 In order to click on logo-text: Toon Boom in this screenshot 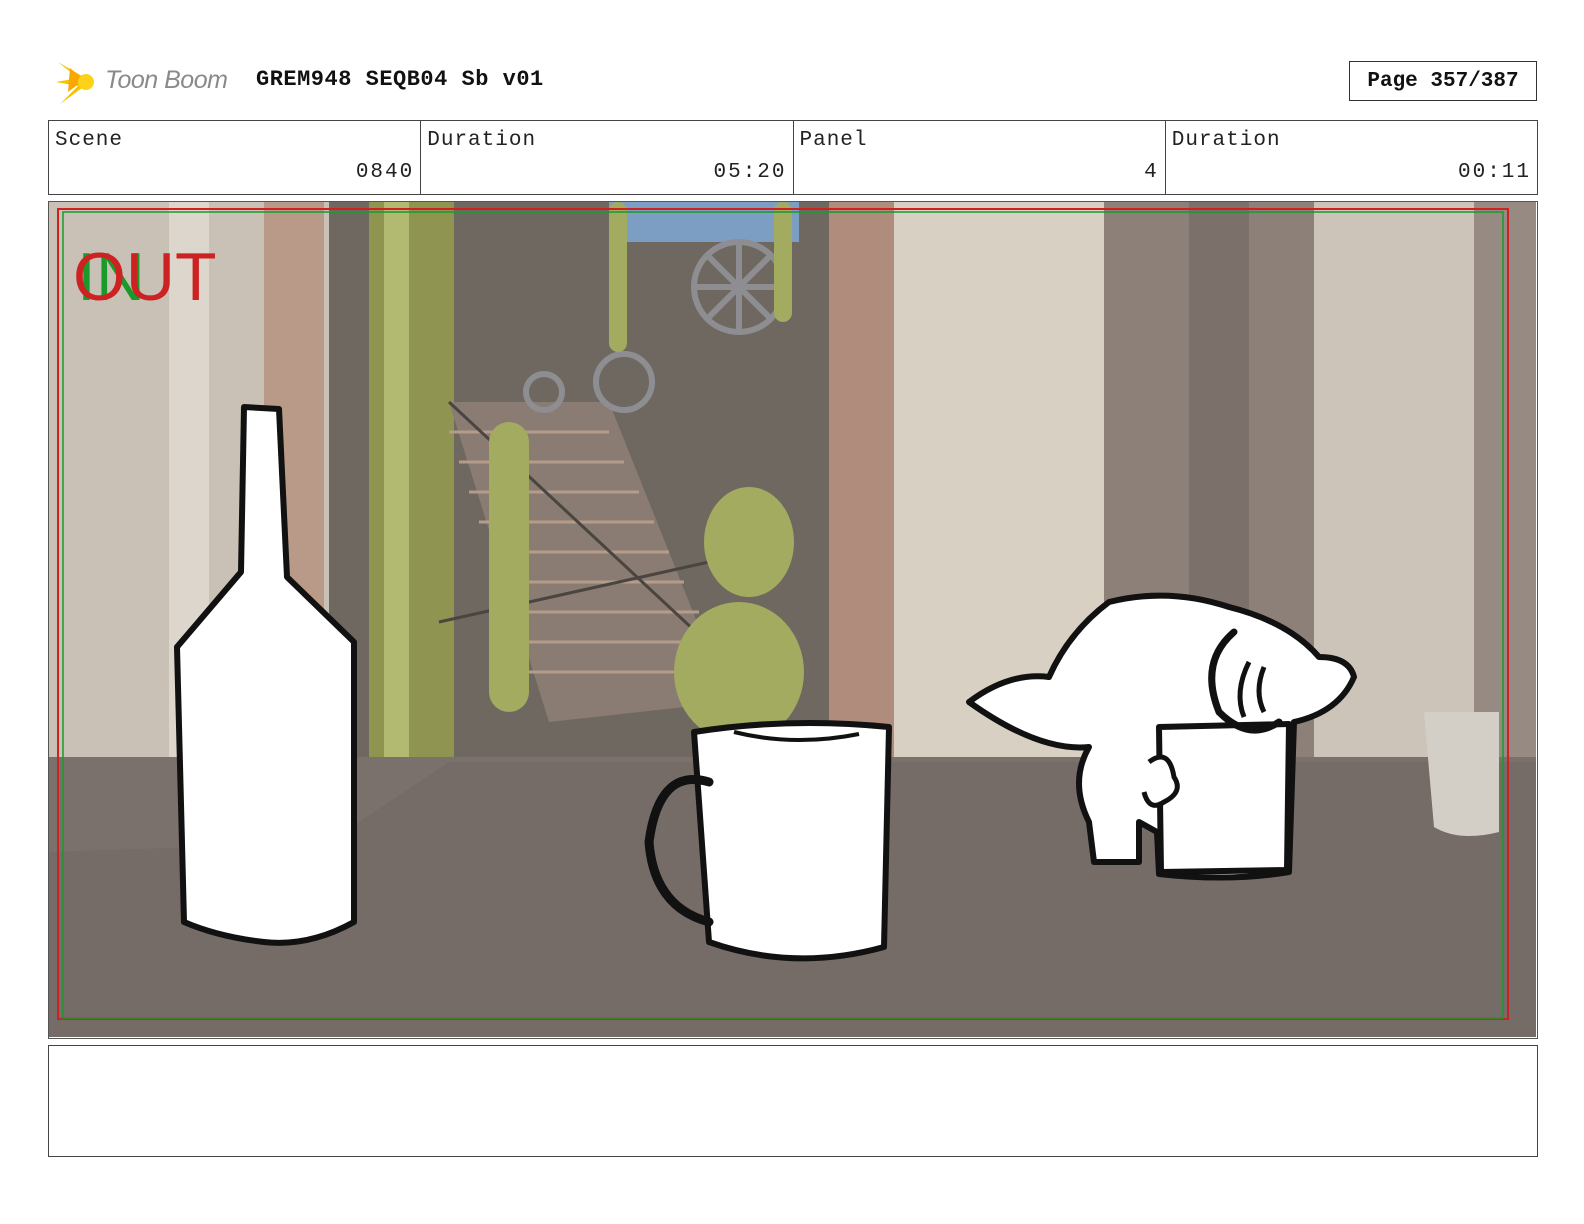, I will do `click(166, 80)`.